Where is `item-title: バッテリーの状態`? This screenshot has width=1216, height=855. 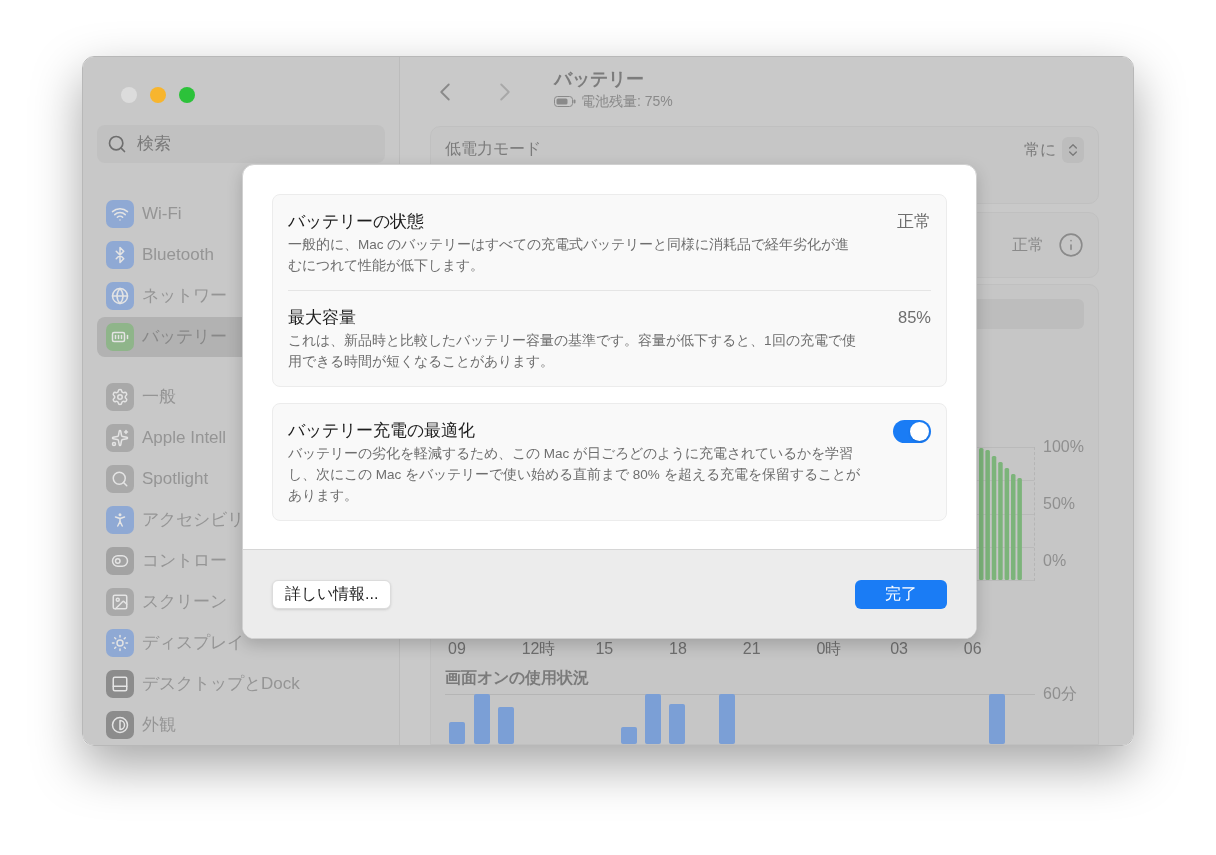
item-title: バッテリーの状態 is located at coordinates (356, 221).